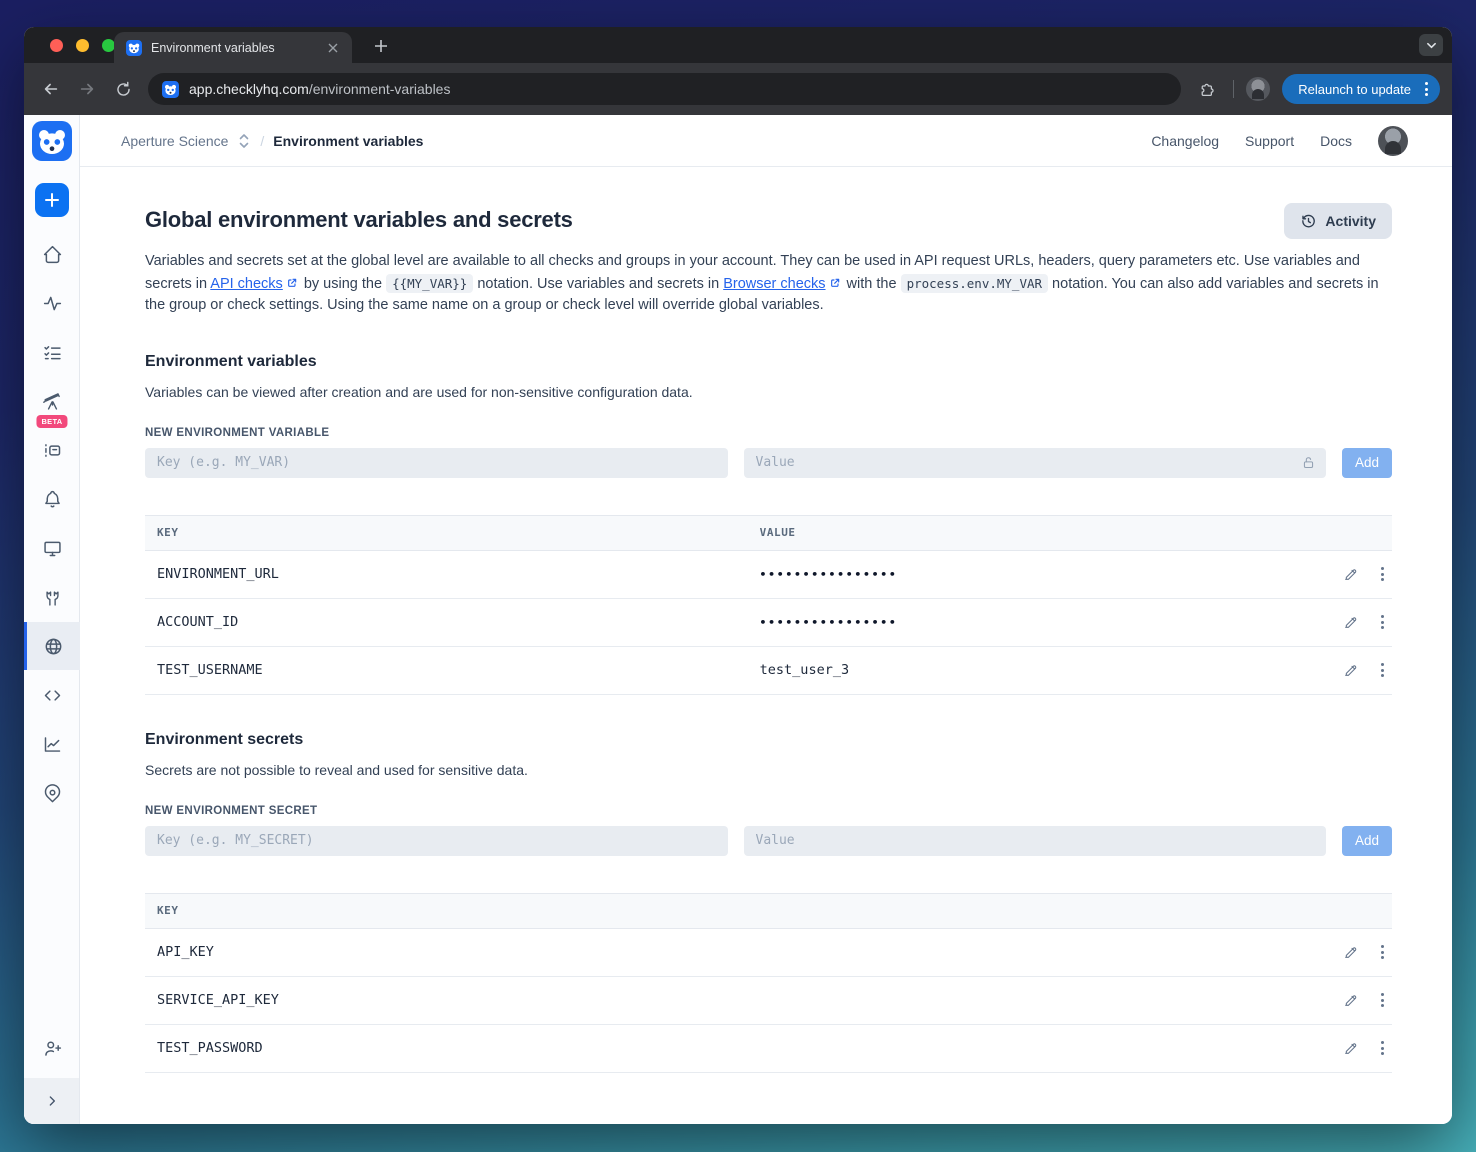 This screenshot has height=1152, width=1476. What do you see at coordinates (210, 1048) in the screenshot?
I see `secret-key: TEST_PASSWORD` at bounding box center [210, 1048].